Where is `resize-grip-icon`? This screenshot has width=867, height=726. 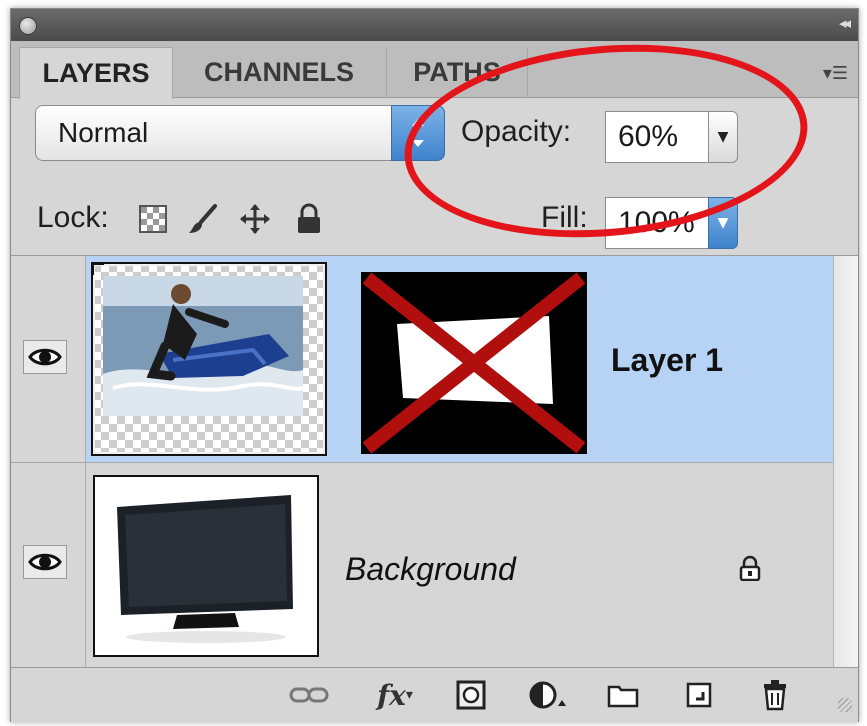 resize-grip-icon is located at coordinates (845, 705).